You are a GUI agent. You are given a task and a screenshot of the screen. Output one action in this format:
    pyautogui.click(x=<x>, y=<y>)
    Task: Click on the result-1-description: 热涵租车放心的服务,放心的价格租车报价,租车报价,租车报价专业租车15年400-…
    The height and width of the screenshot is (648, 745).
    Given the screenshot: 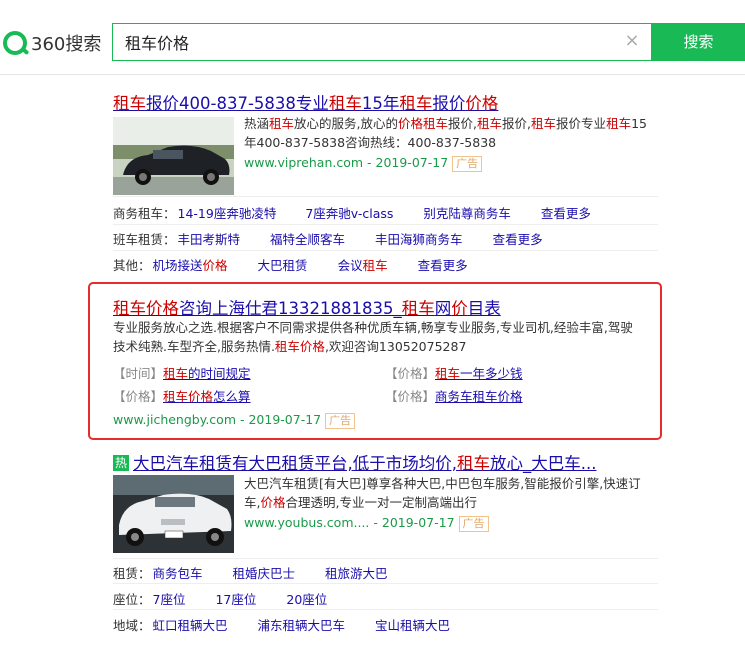 What is the action you would take?
    pyautogui.click(x=445, y=133)
    